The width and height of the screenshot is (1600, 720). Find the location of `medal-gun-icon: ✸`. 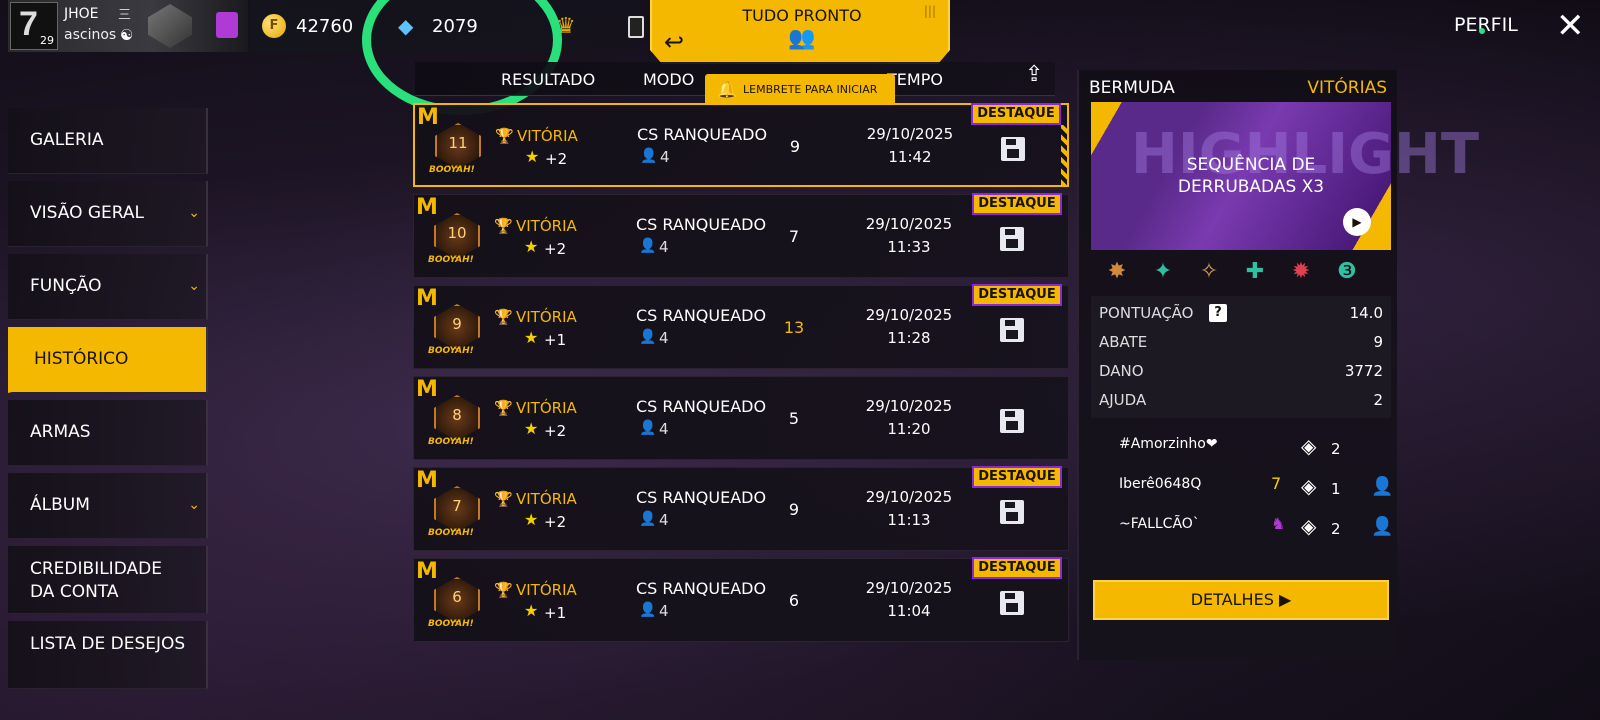

medal-gun-icon: ✸ is located at coordinates (1117, 272).